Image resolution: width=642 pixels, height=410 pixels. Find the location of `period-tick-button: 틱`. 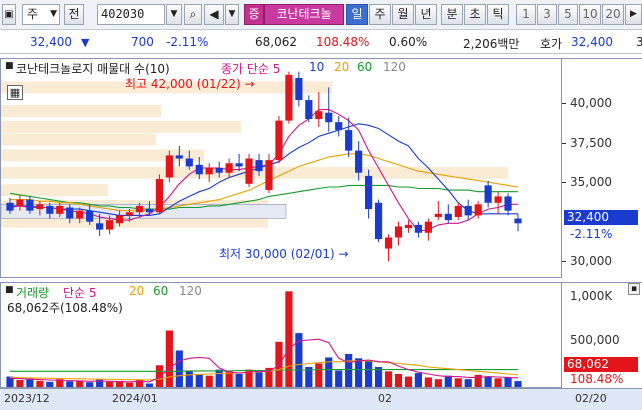

period-tick-button: 틱 is located at coordinates (498, 14).